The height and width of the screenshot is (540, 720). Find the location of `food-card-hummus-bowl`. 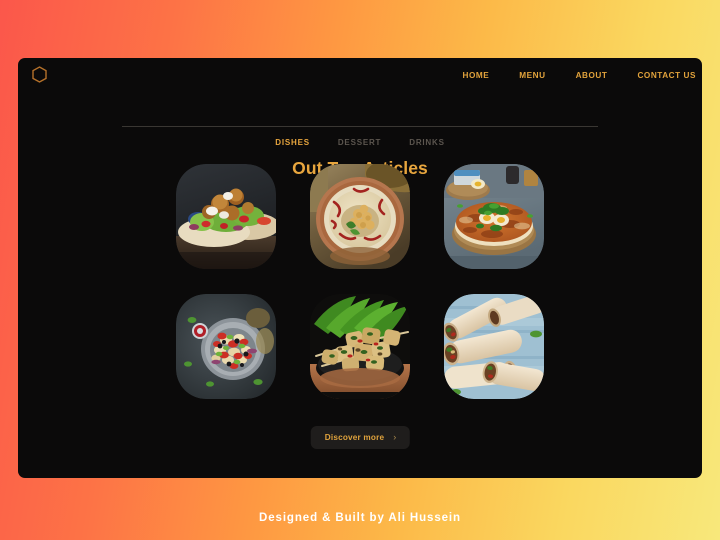

food-card-hummus-bowl is located at coordinates (360, 216).